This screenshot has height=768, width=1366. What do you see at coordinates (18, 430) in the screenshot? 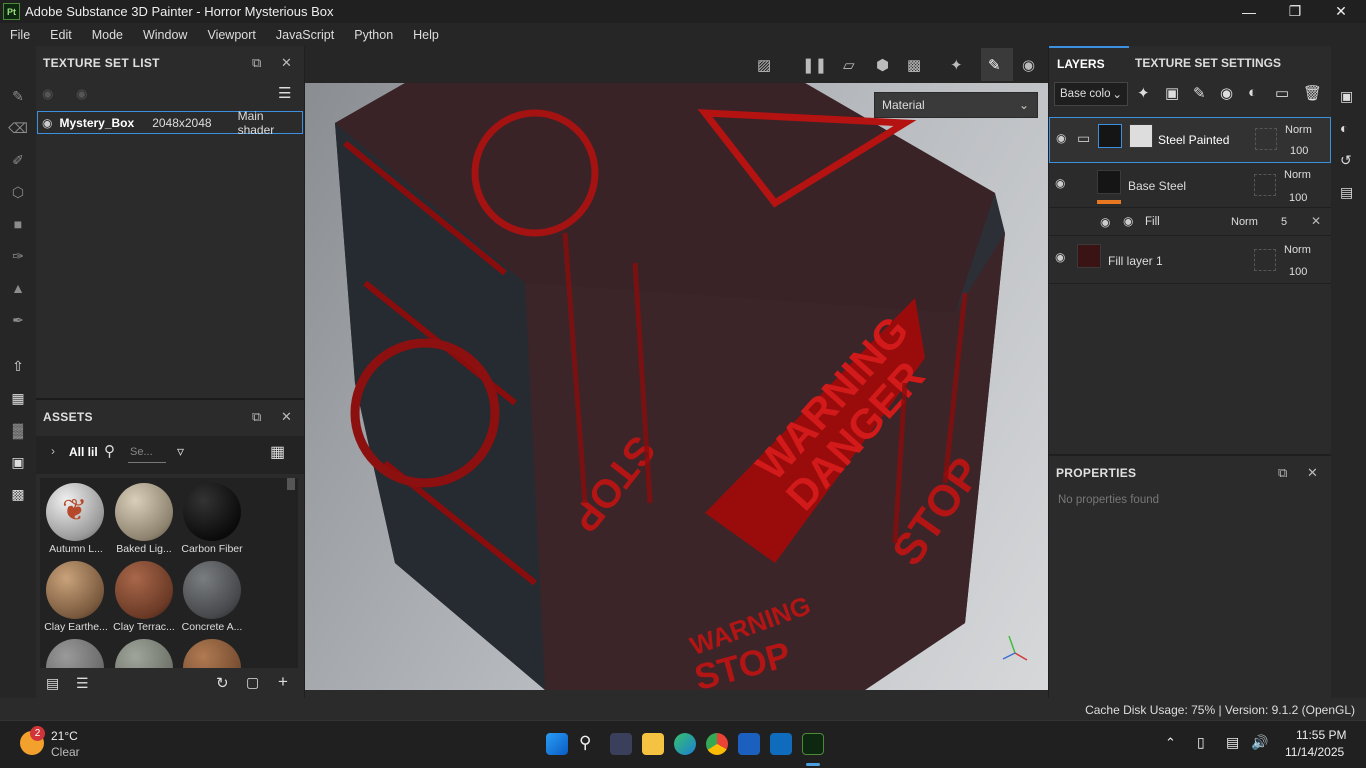
I see `display-settings-icon: ▓` at bounding box center [18, 430].